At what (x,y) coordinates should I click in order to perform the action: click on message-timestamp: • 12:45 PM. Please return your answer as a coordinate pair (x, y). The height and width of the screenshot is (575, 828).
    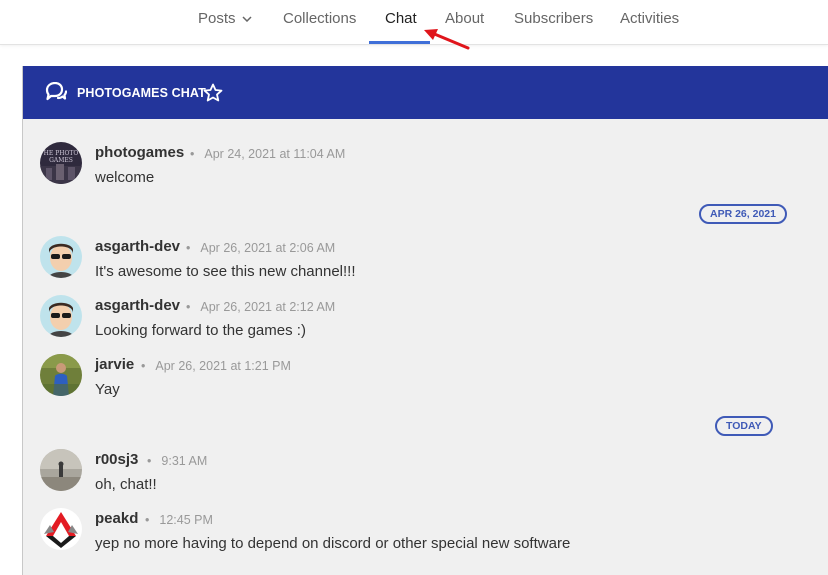
    Looking at the image, I should click on (179, 520).